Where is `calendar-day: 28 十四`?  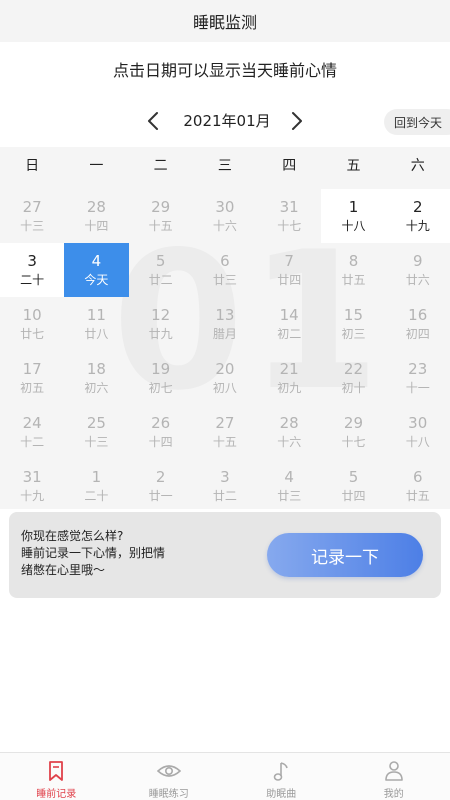
calendar-day: 28 十四 is located at coordinates (96, 216).